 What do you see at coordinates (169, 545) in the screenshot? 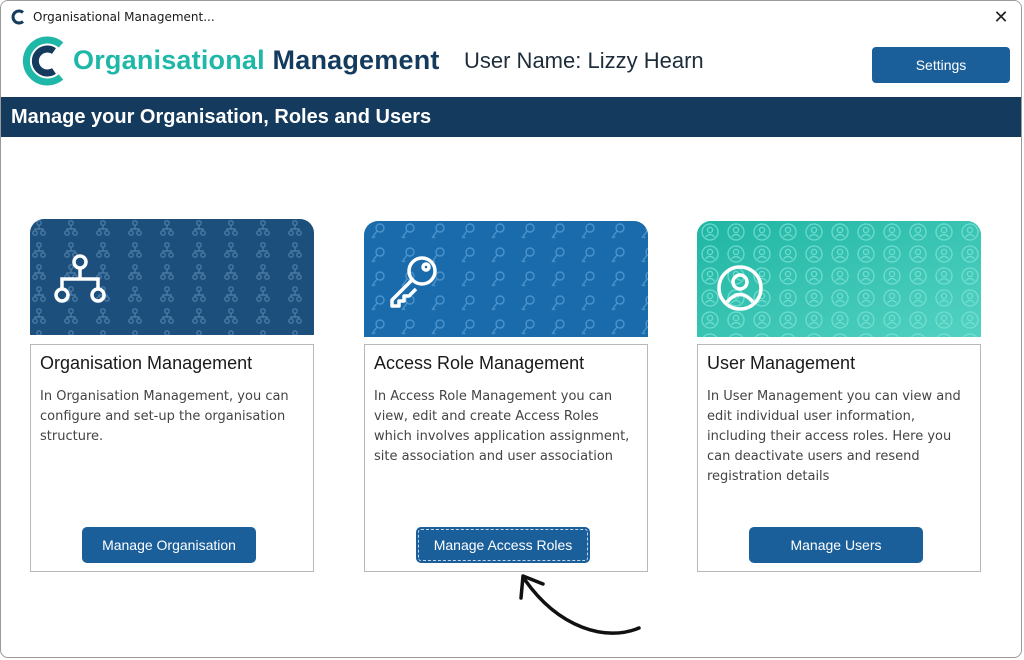
I see `manage-organisation-button: Manage Organisation` at bounding box center [169, 545].